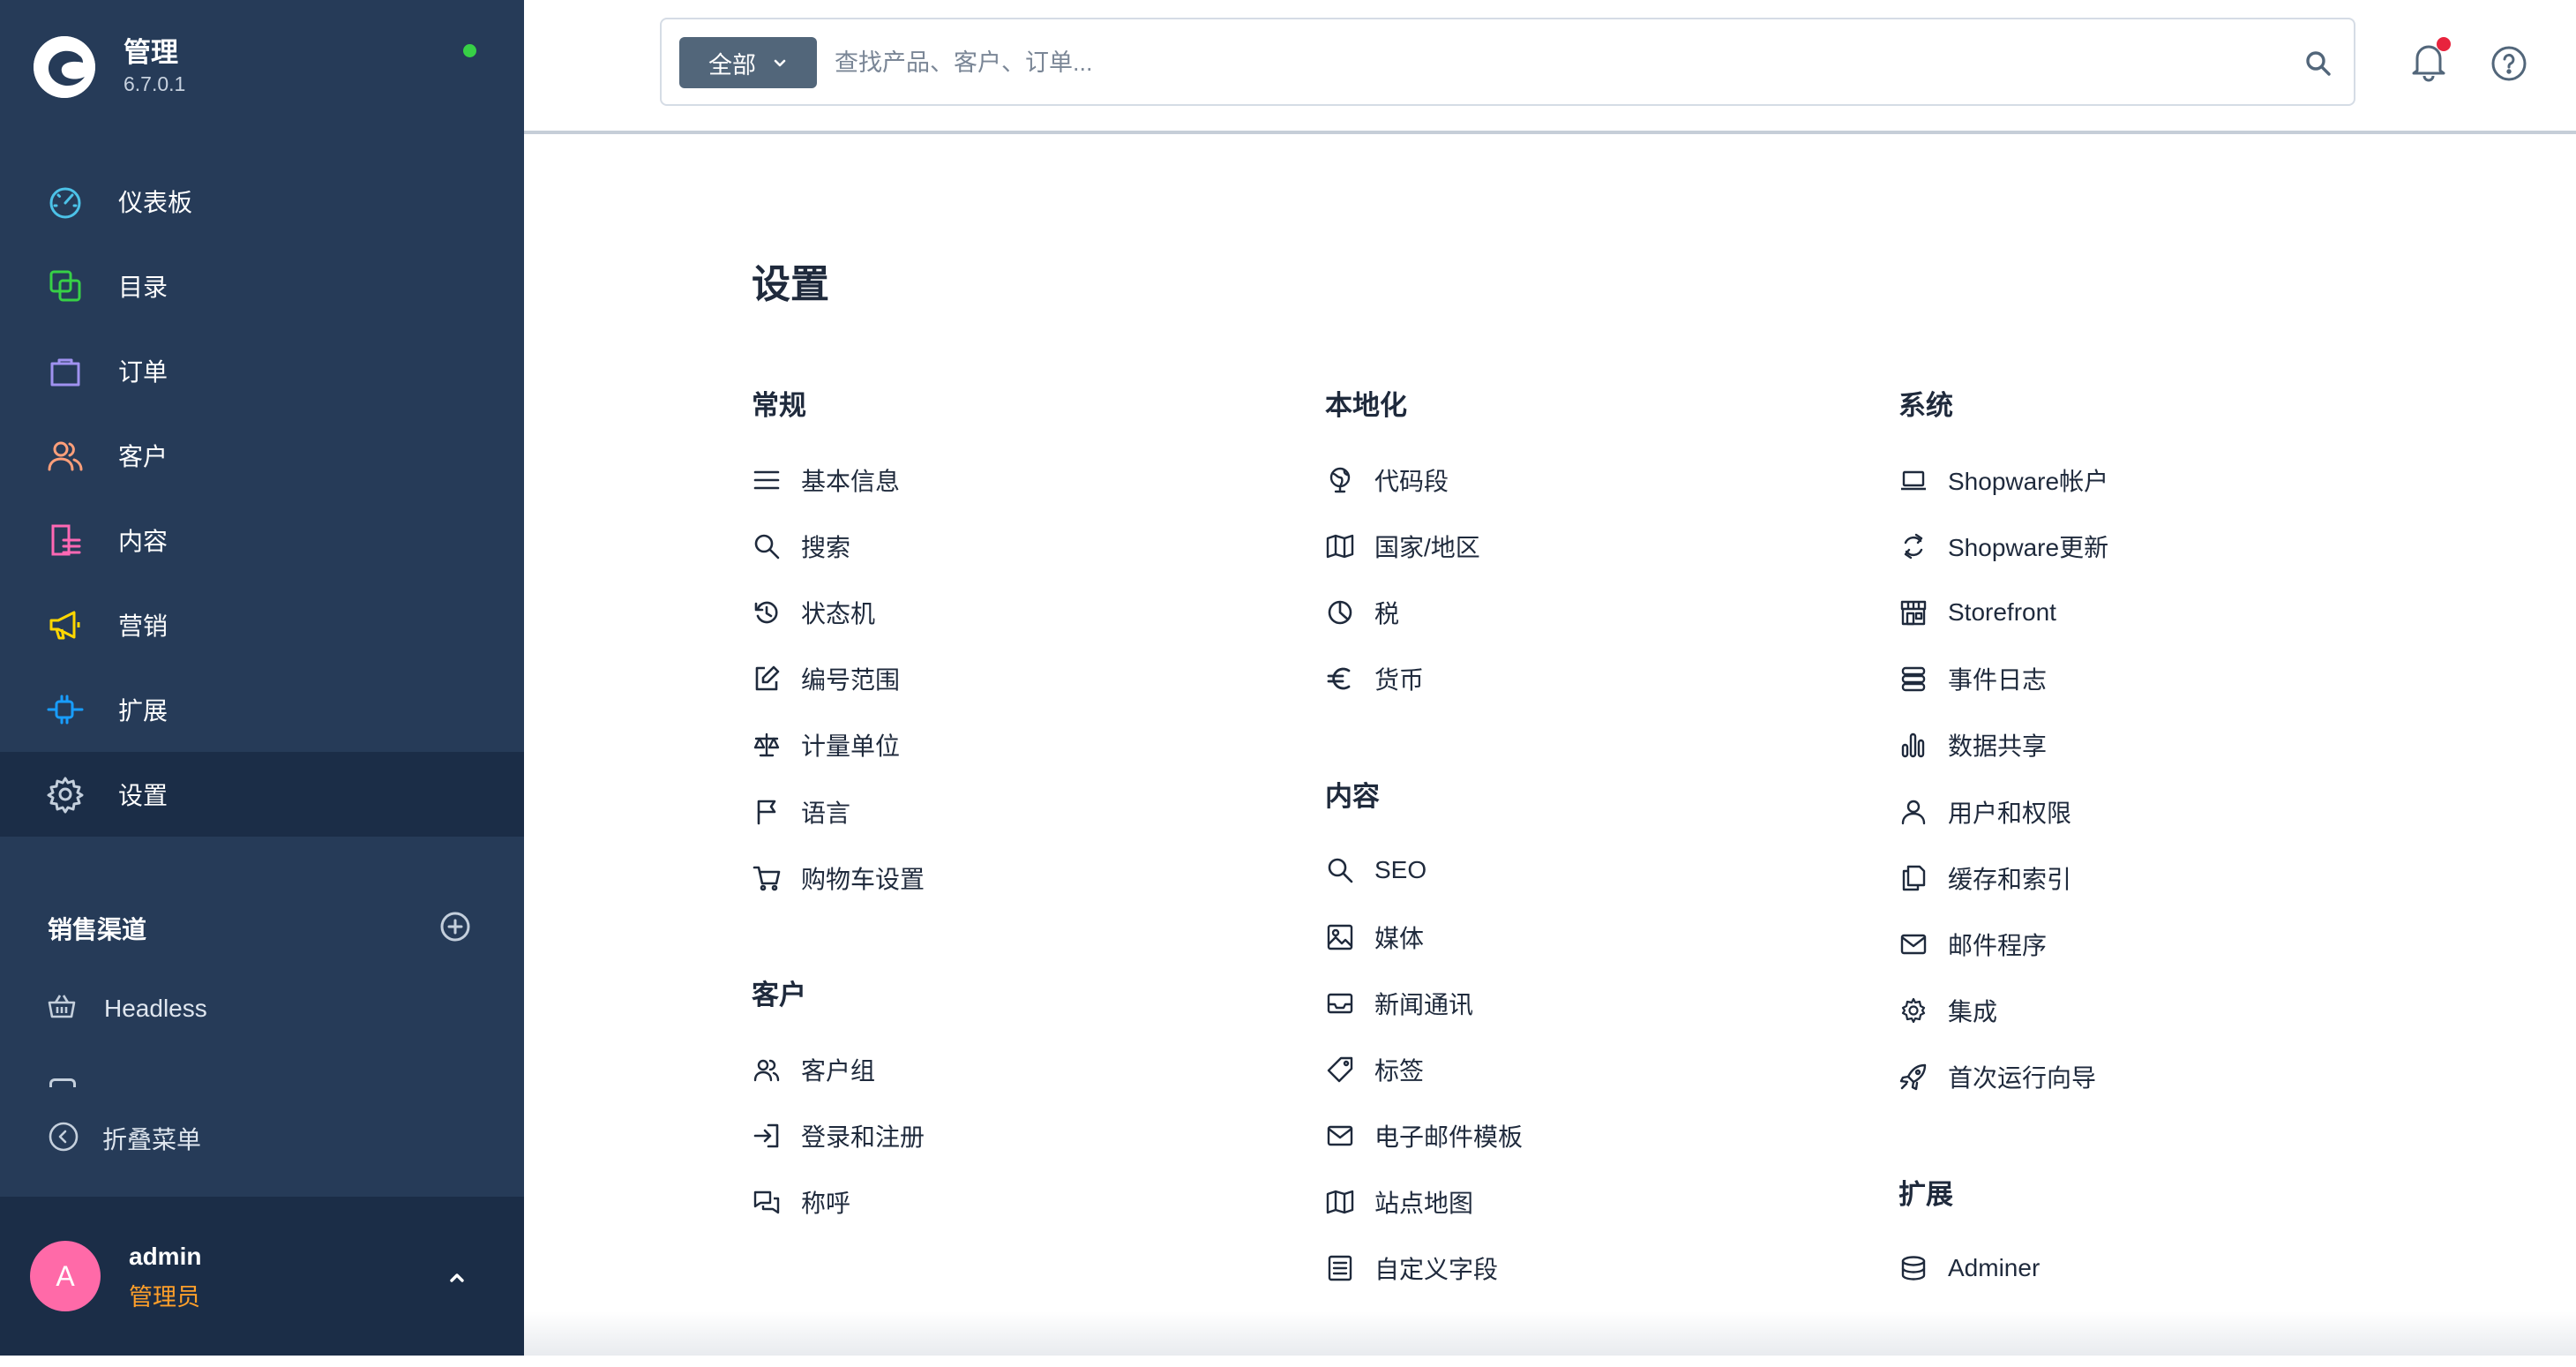 The image size is (2576, 1367). I want to click on settings-item-label: 自定义字段, so click(1437, 1270).